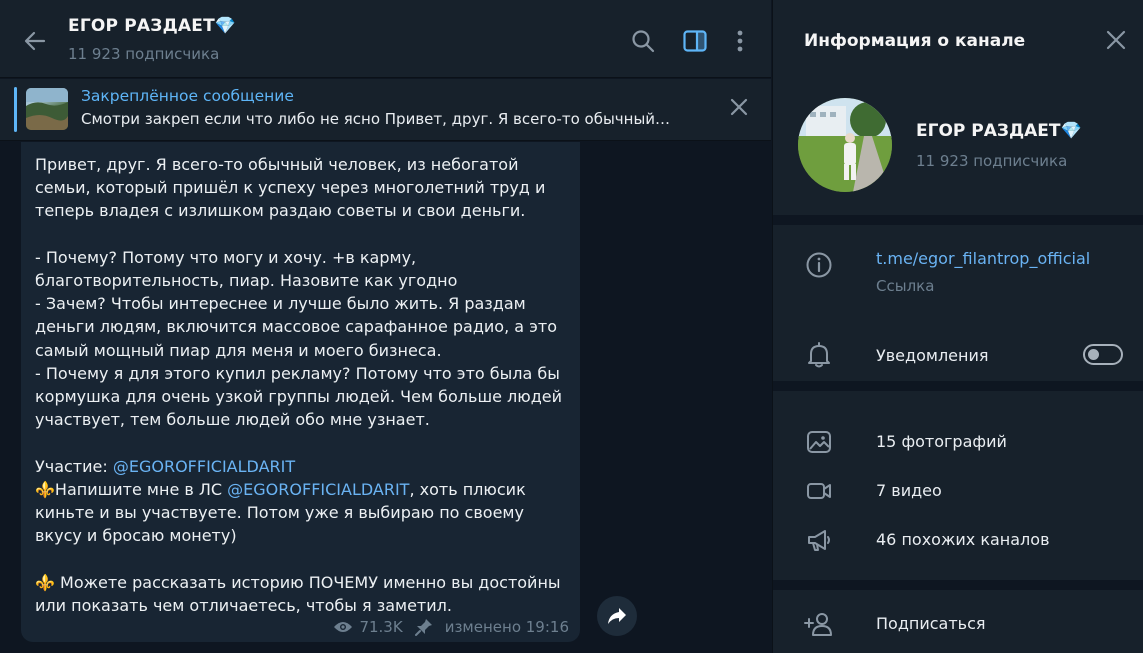 The height and width of the screenshot is (653, 1143). I want to click on megaphone-icon, so click(819, 540).